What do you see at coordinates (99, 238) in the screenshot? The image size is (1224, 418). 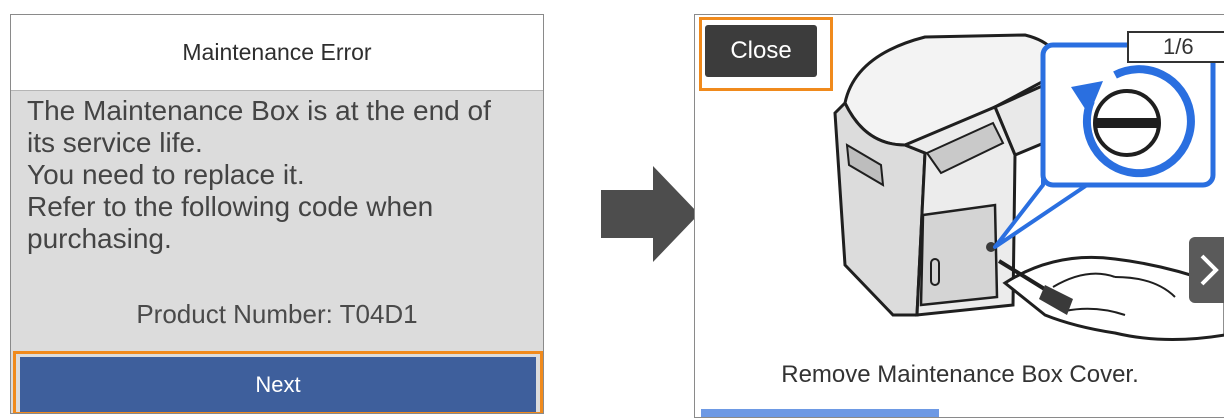 I see `message-line: purchasing.` at bounding box center [99, 238].